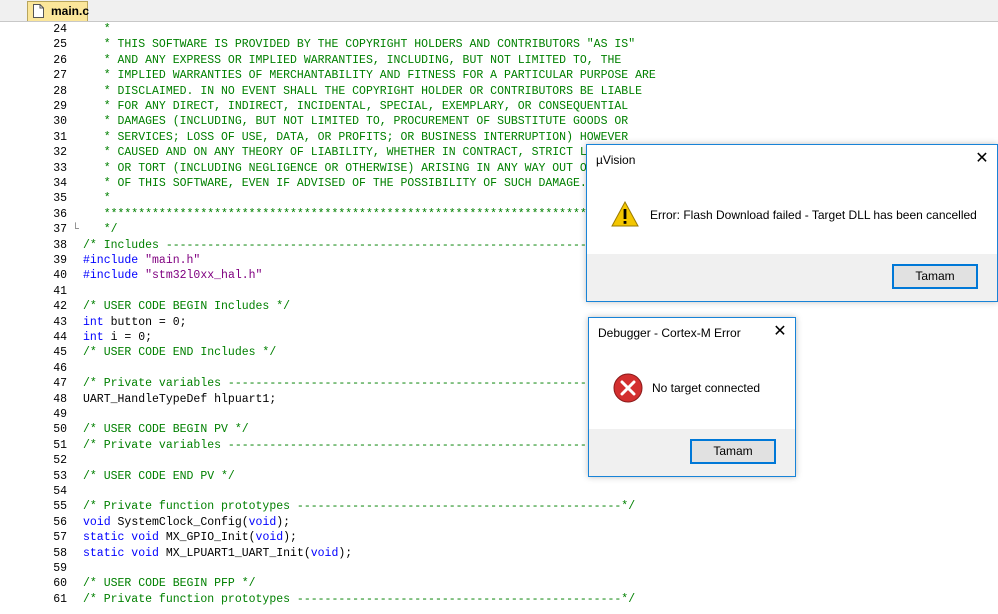 The width and height of the screenshot is (998, 614). Describe the element at coordinates (60, 245) in the screenshot. I see `line-number: 38` at that location.